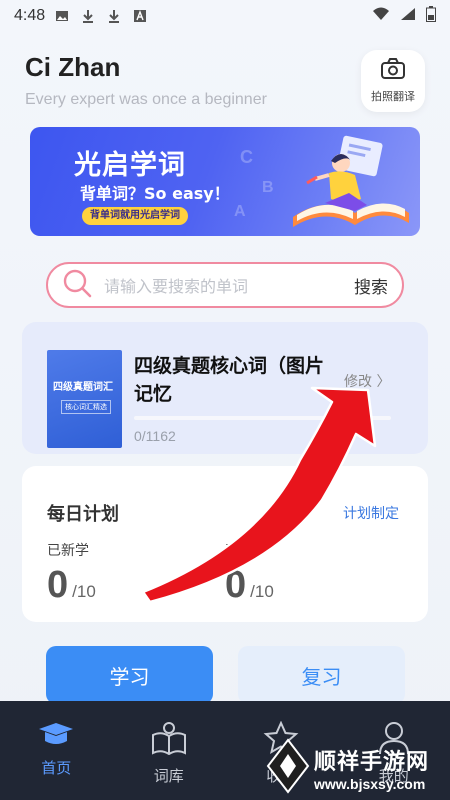 The image size is (450, 800). I want to click on plan-setup-link: 计划制定, so click(371, 513).